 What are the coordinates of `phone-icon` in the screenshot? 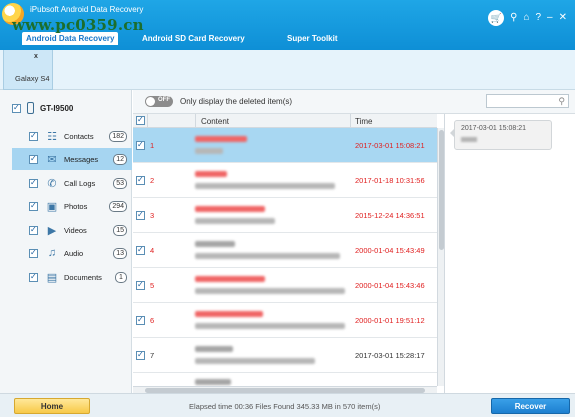 It's located at (30, 108).